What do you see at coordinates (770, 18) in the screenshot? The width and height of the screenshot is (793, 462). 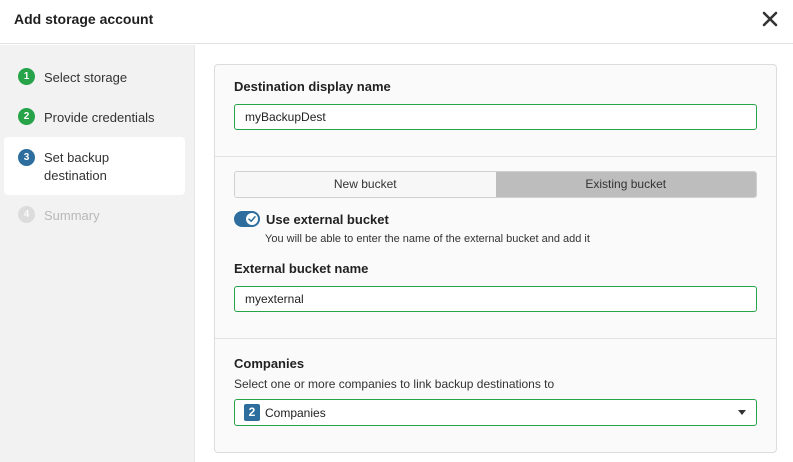 I see `close-icon` at bounding box center [770, 18].